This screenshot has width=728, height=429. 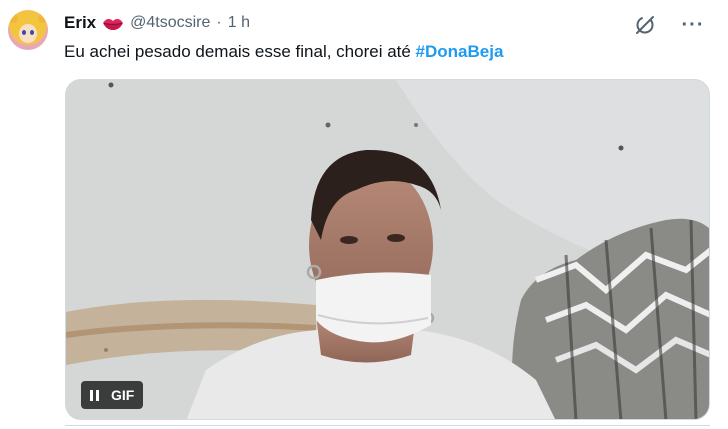 I want to click on pause-icon, so click(x=94, y=395).